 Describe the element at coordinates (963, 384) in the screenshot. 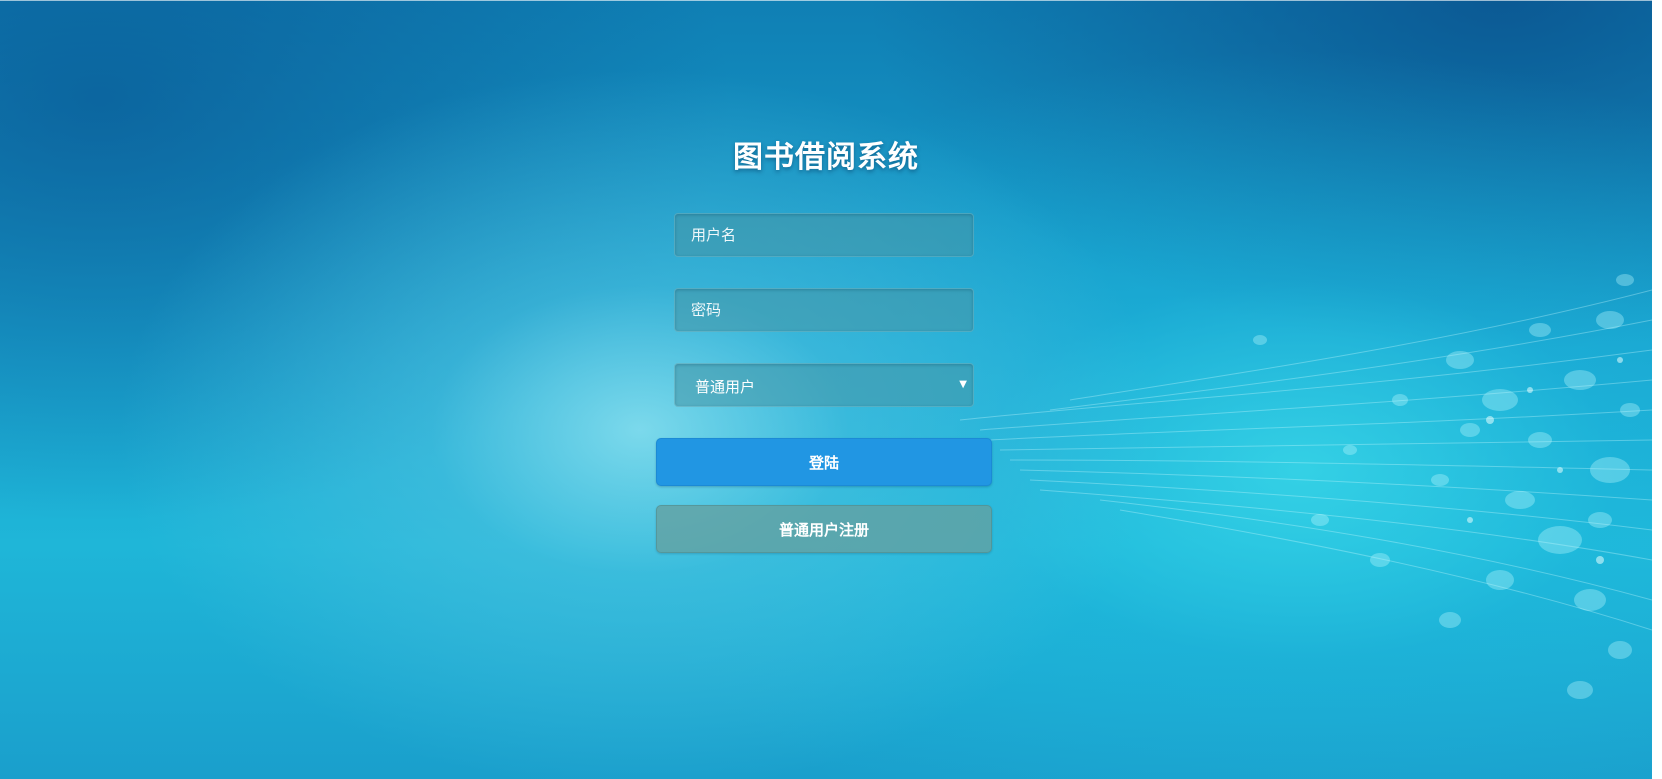

I see `triangle-down-icon: ▼` at that location.